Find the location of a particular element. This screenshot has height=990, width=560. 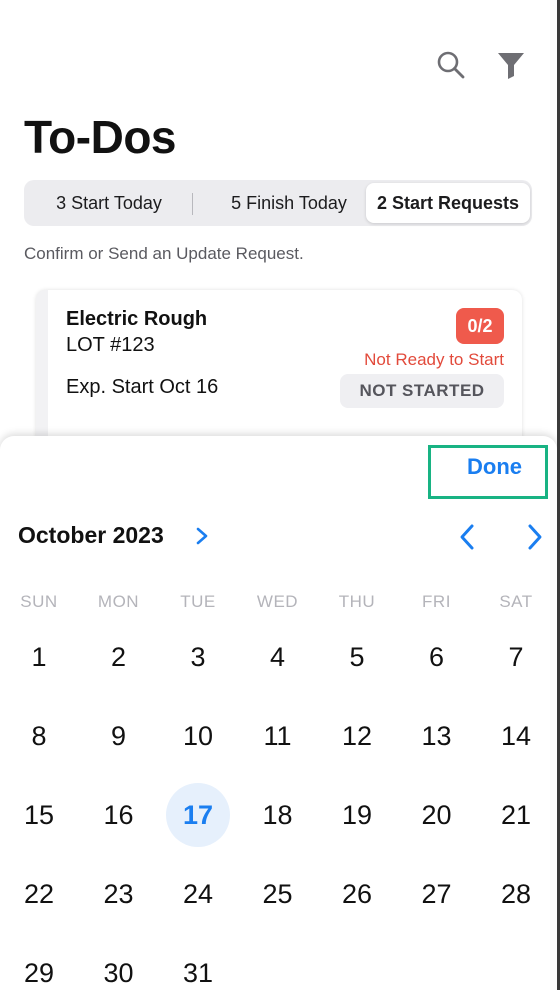

search-icon is located at coordinates (451, 65).